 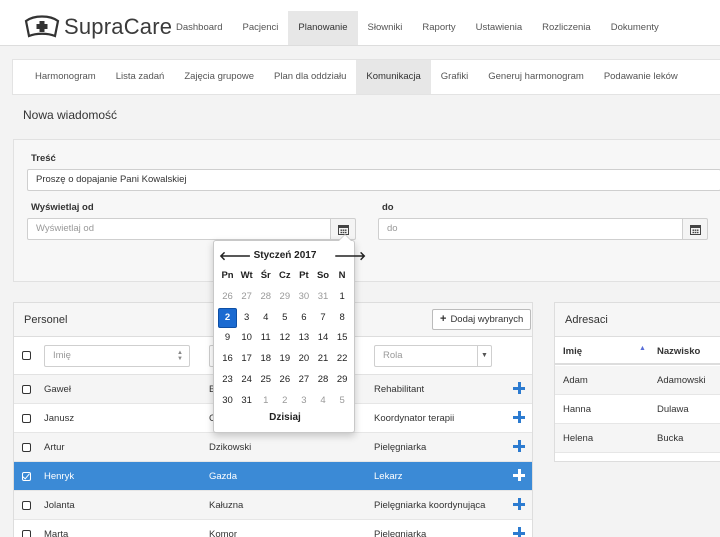 I want to click on calendar-day: 12, so click(x=284, y=338).